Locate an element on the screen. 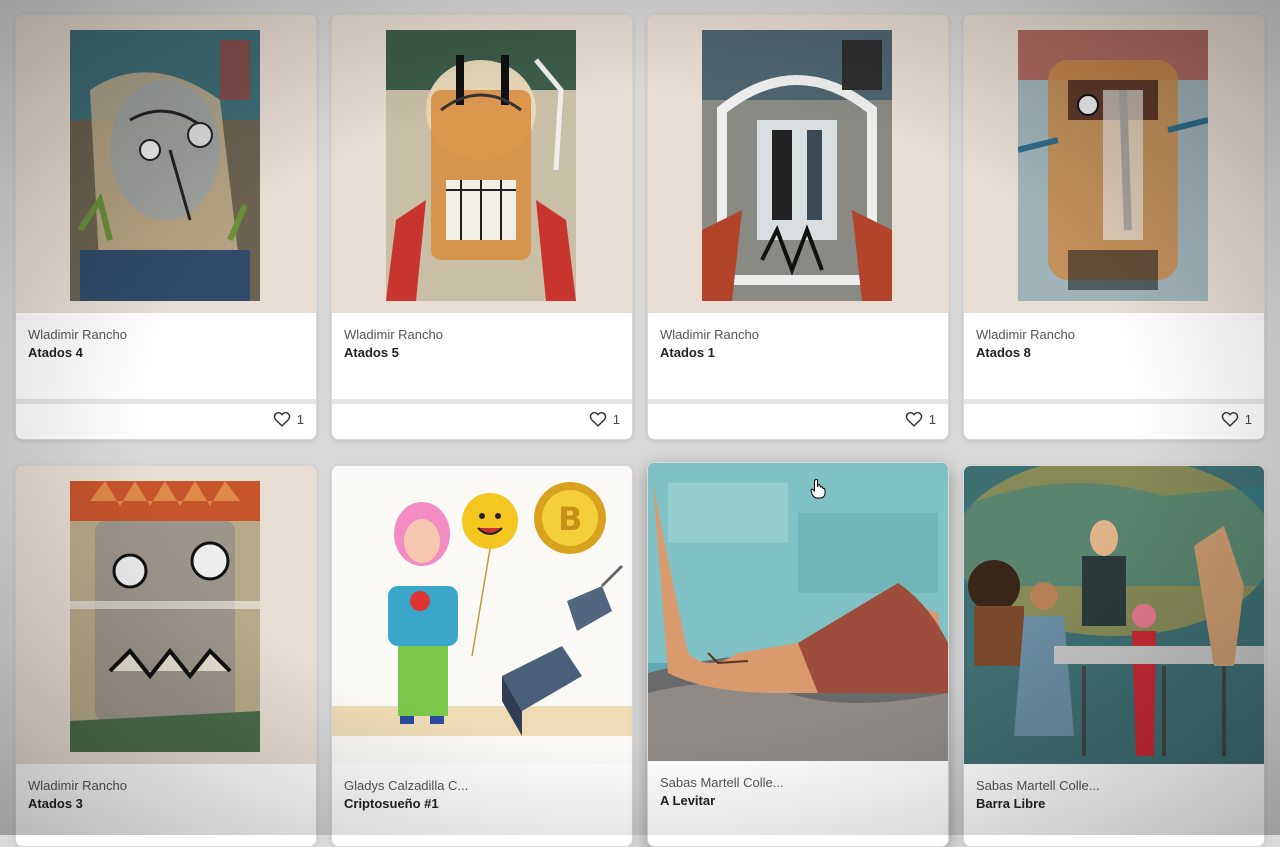 Image resolution: width=1280 pixels, height=847 pixels. artwork-card: Sabas Martell Colle... A Levitar is located at coordinates (798, 654).